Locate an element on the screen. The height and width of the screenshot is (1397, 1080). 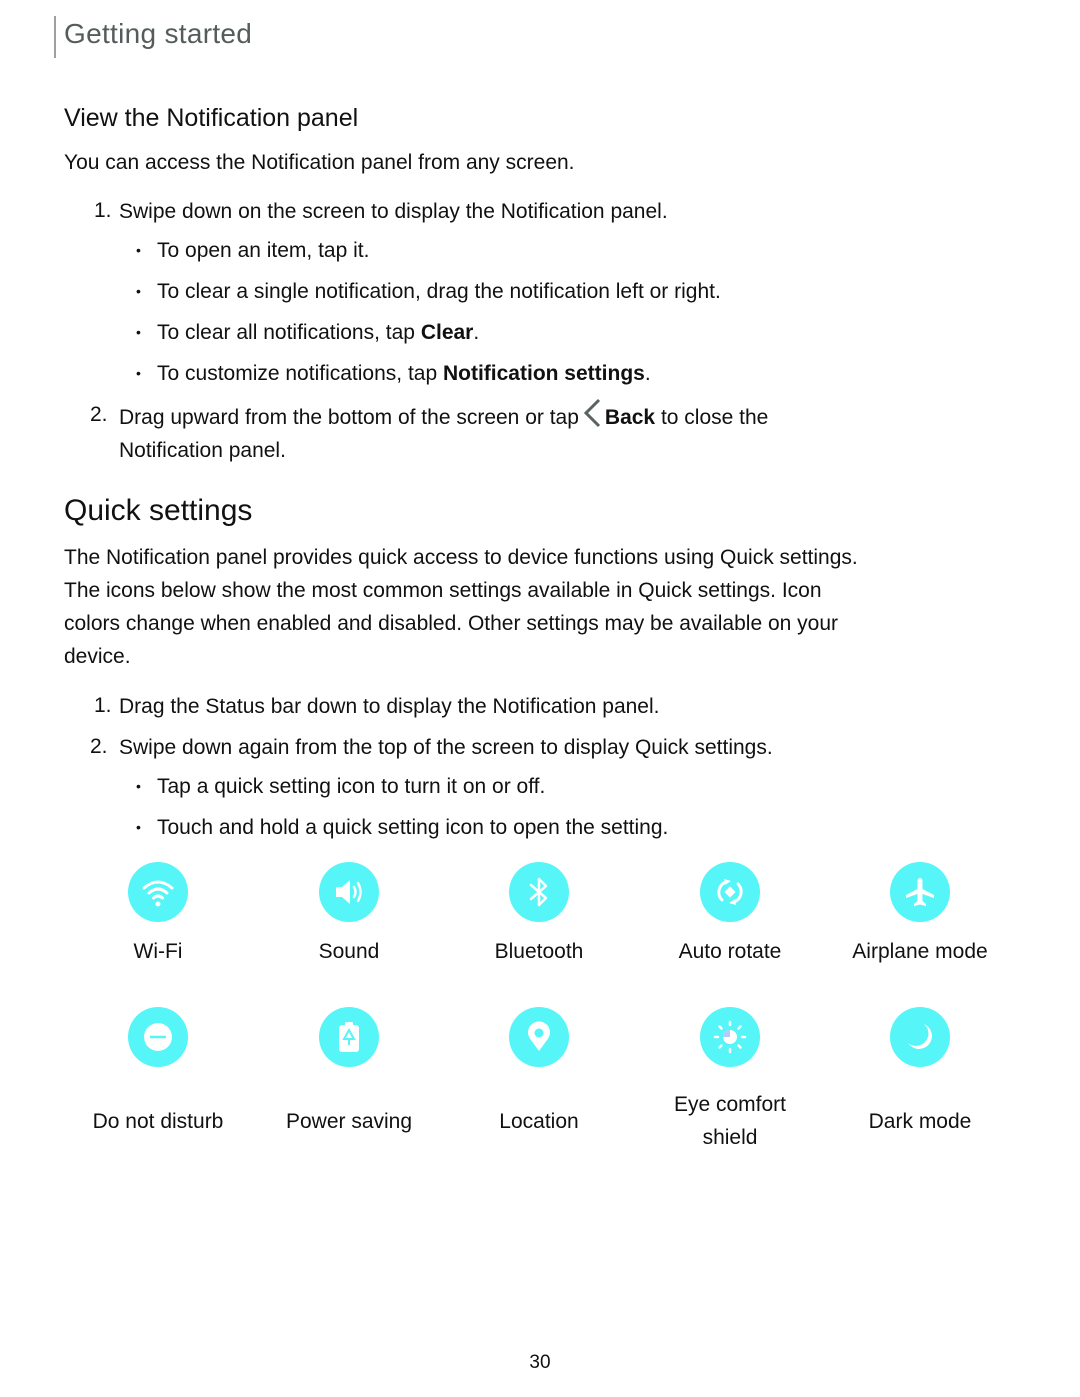
back-chevron-icon is located at coordinates (592, 418).